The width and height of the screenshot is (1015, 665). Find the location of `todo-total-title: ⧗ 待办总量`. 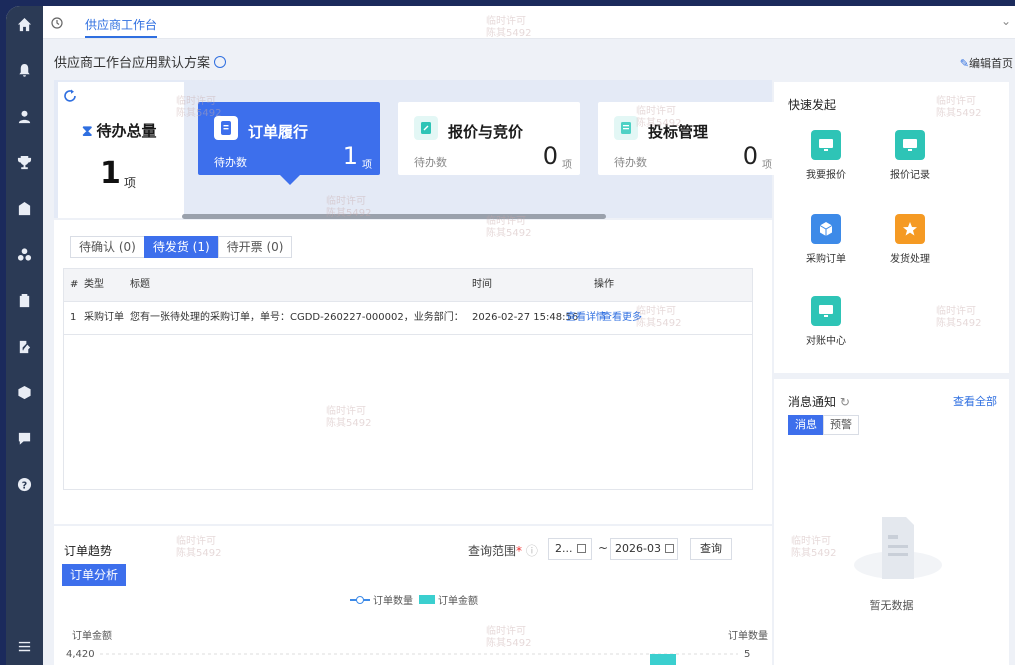

todo-total-title: ⧗ 待办总量 is located at coordinates (119, 130).